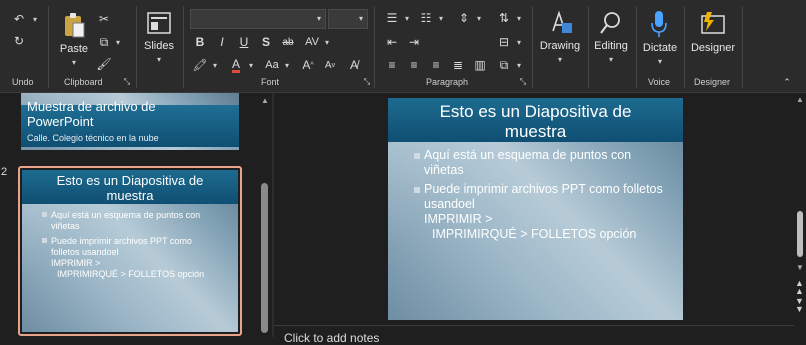 The height and width of the screenshot is (345, 806). I want to click on highlight-icon: 🖍, so click(200, 65).